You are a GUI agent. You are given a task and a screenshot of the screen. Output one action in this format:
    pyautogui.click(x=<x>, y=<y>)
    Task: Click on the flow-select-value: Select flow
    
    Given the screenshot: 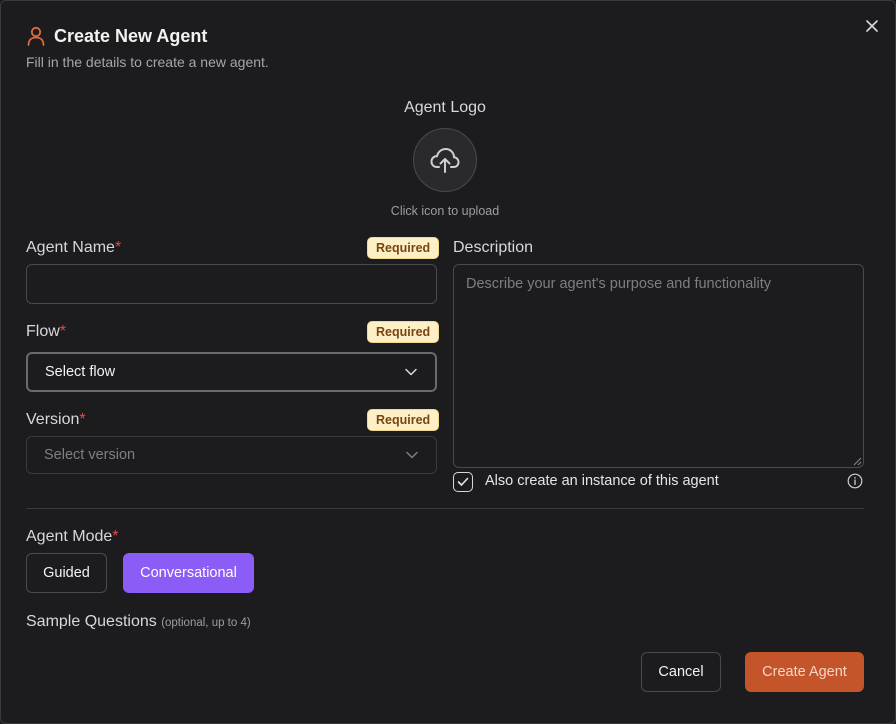 What is the action you would take?
    pyautogui.click(x=80, y=372)
    